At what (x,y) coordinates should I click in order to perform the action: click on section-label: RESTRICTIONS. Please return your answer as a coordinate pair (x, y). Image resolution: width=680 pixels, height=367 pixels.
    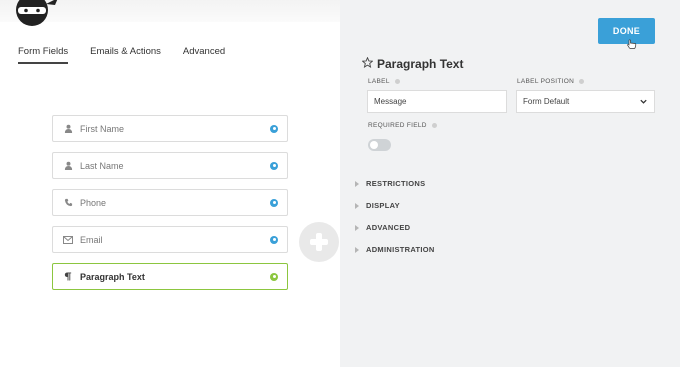
    Looking at the image, I should click on (396, 183).